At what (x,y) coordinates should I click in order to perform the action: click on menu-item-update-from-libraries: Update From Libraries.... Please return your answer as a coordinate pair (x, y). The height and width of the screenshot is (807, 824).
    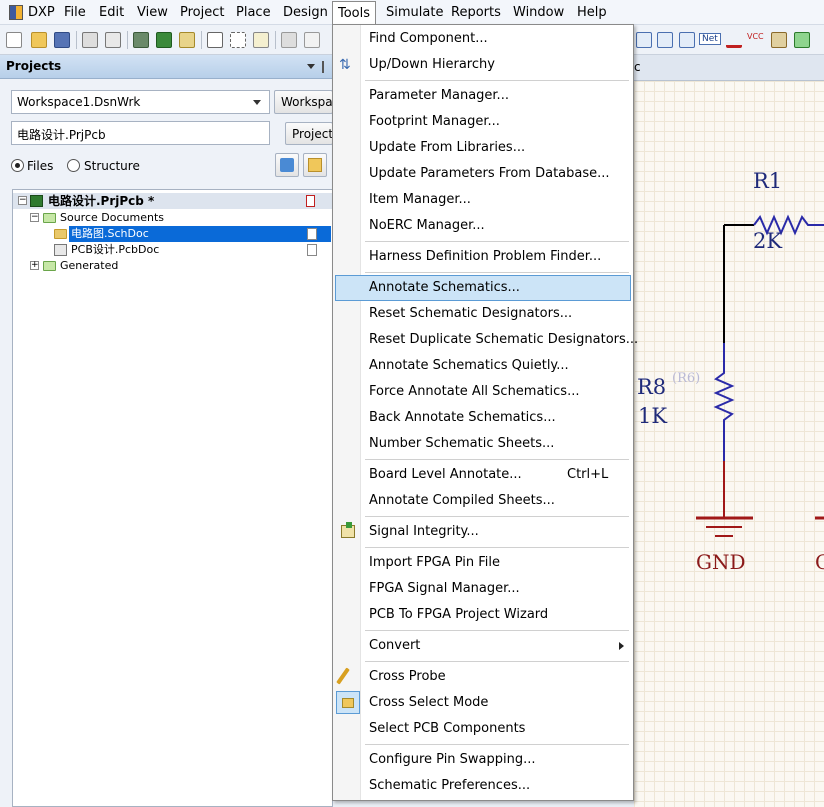
    Looking at the image, I should click on (483, 148).